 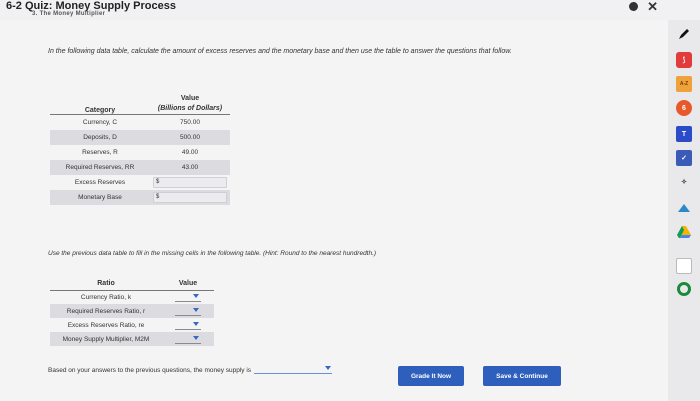 I want to click on table-row: Required Reserves, RR 43.00, so click(x=140, y=167).